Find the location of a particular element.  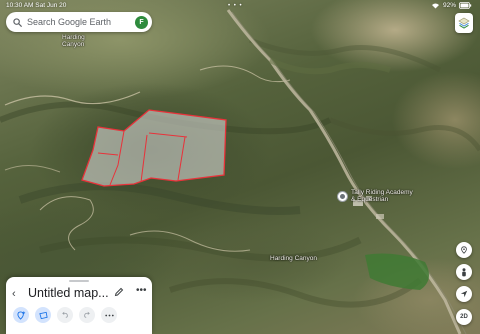

layers-icon is located at coordinates (464, 23).